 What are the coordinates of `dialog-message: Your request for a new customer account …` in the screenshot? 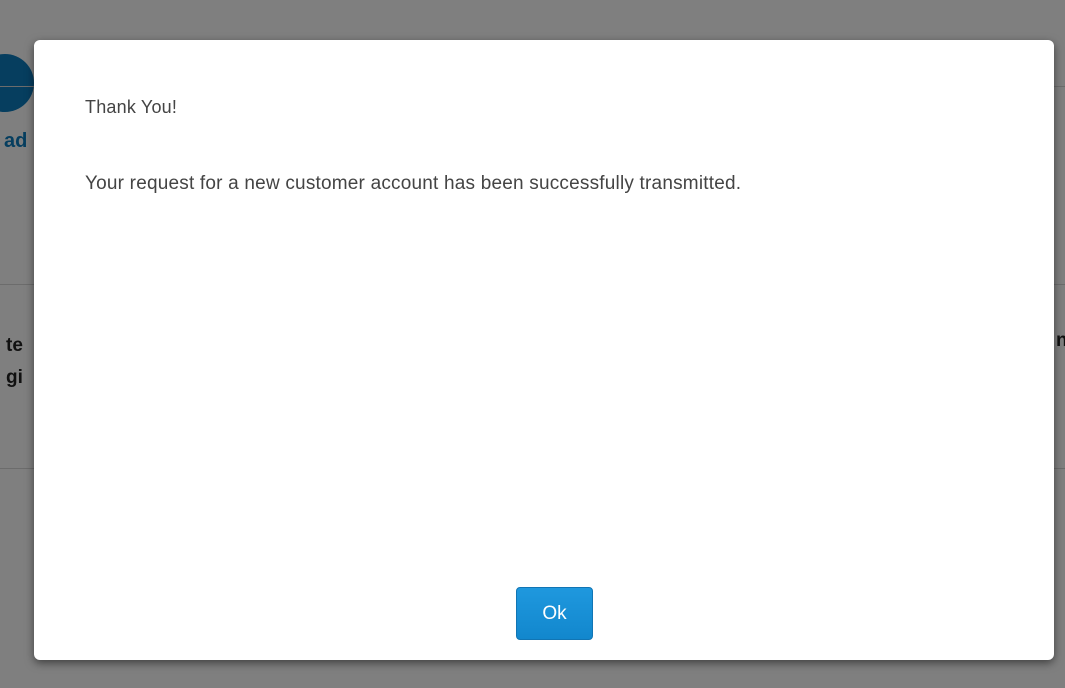 It's located at (413, 183).